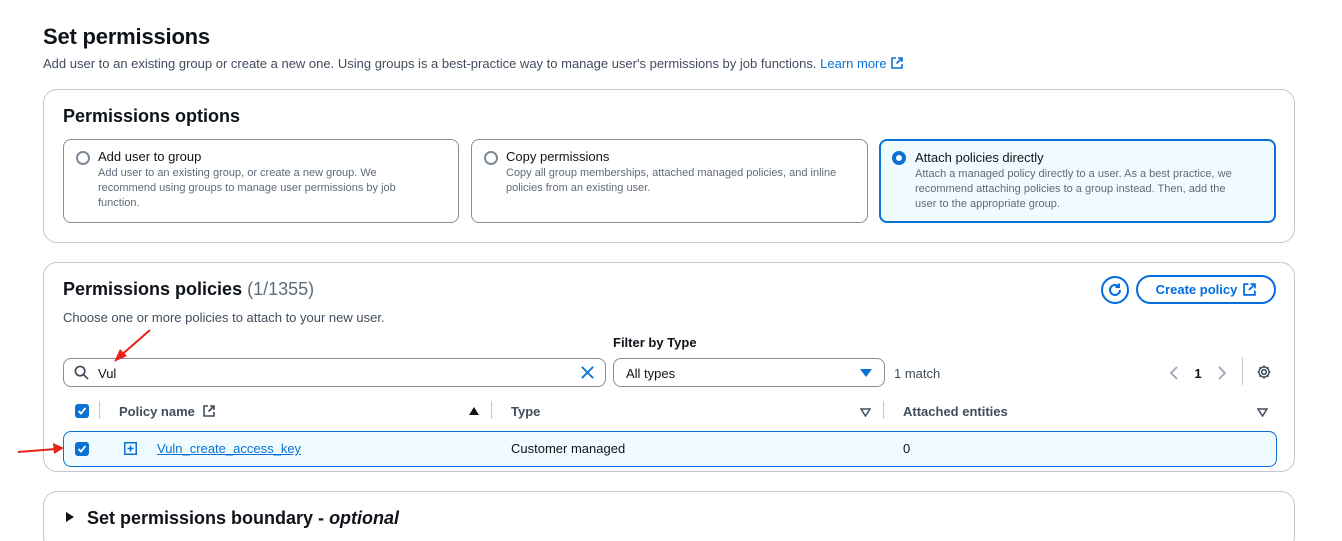 The height and width of the screenshot is (541, 1342). What do you see at coordinates (558, 156) in the screenshot?
I see `option-title: Copy permissions` at bounding box center [558, 156].